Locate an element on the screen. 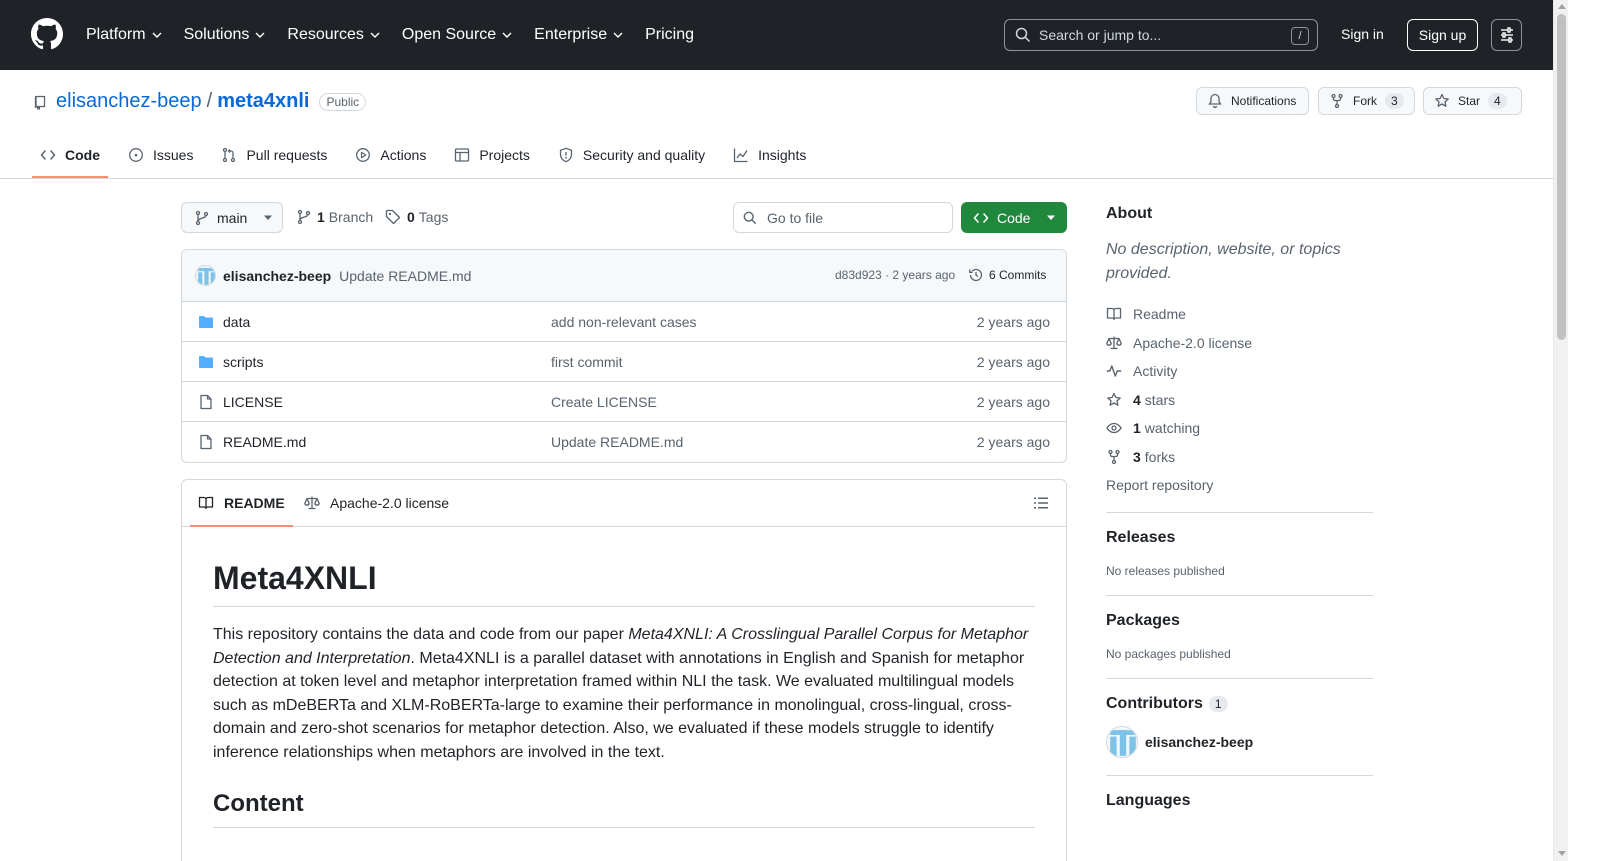 Image resolution: width=1600 pixels, height=861 pixels. search-input: Search or jump to... / is located at coordinates (1161, 35).